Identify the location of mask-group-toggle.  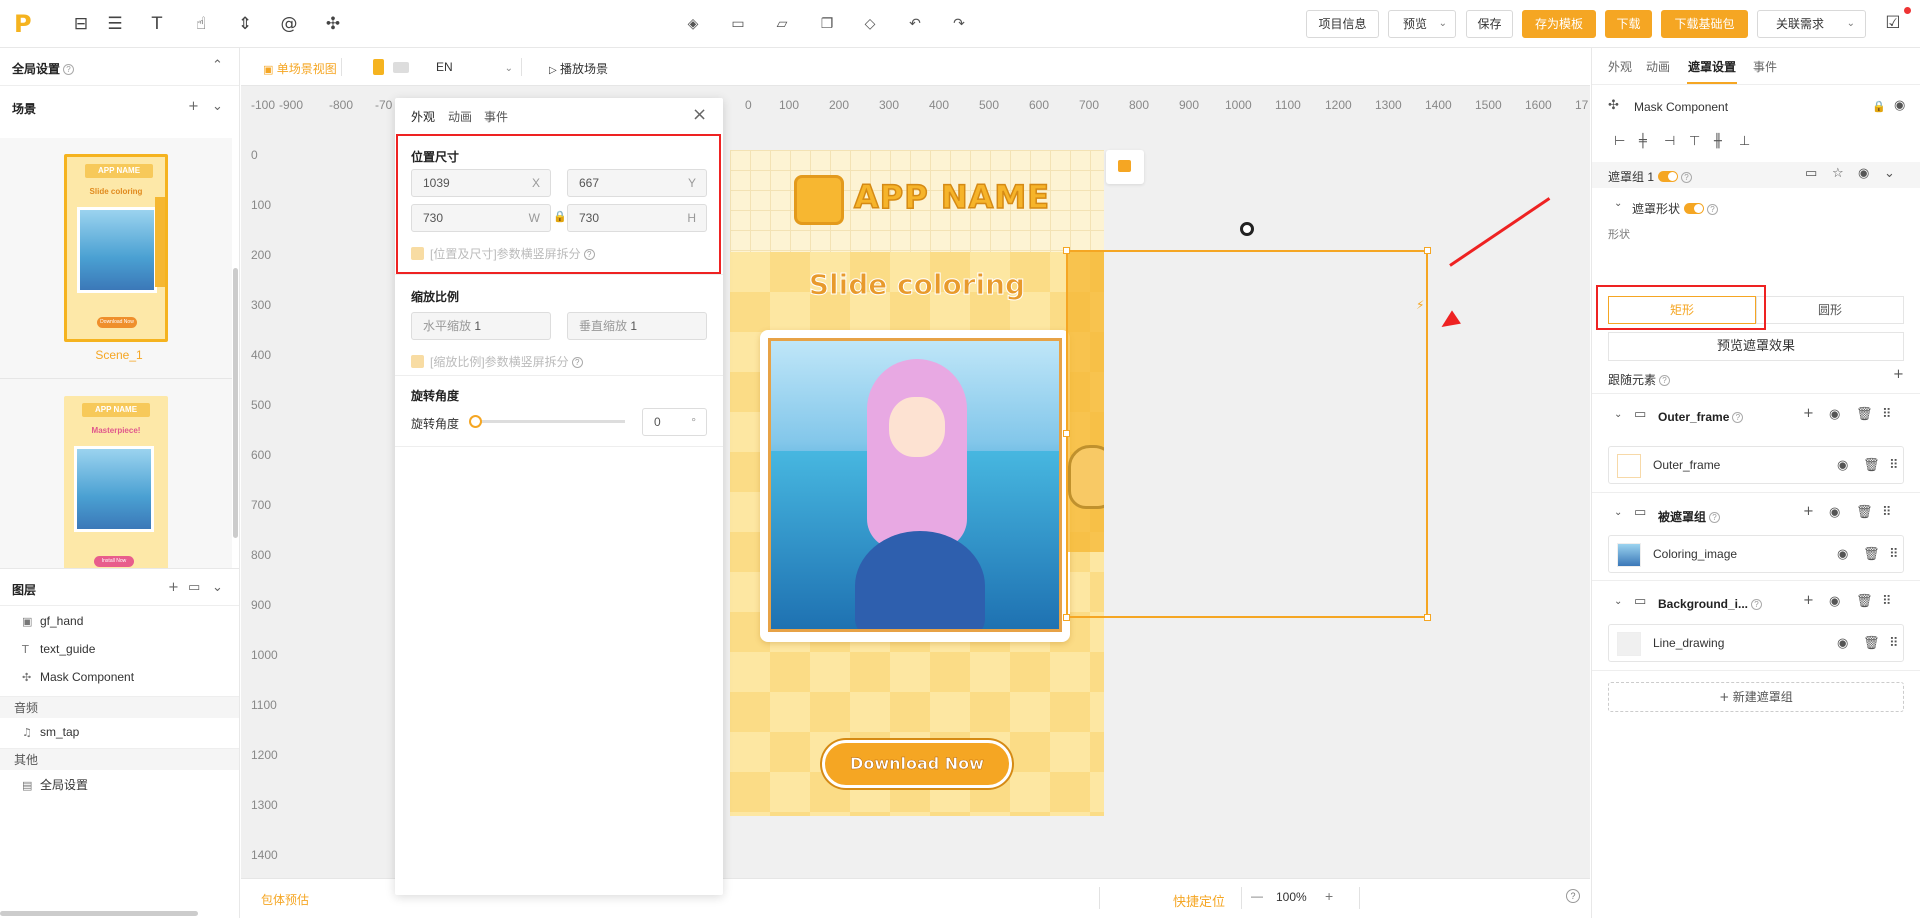
(1668, 176).